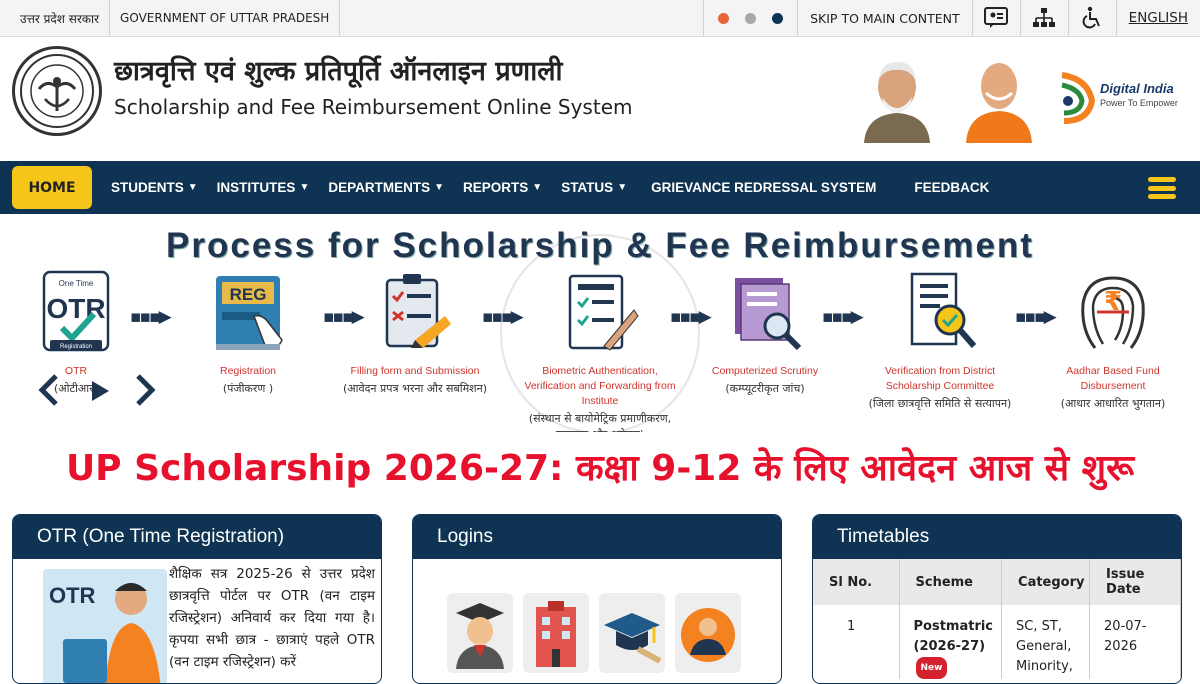 The width and height of the screenshot is (1200, 684). Describe the element at coordinates (597, 599) in the screenshot. I see `logins-card: Logins` at that location.